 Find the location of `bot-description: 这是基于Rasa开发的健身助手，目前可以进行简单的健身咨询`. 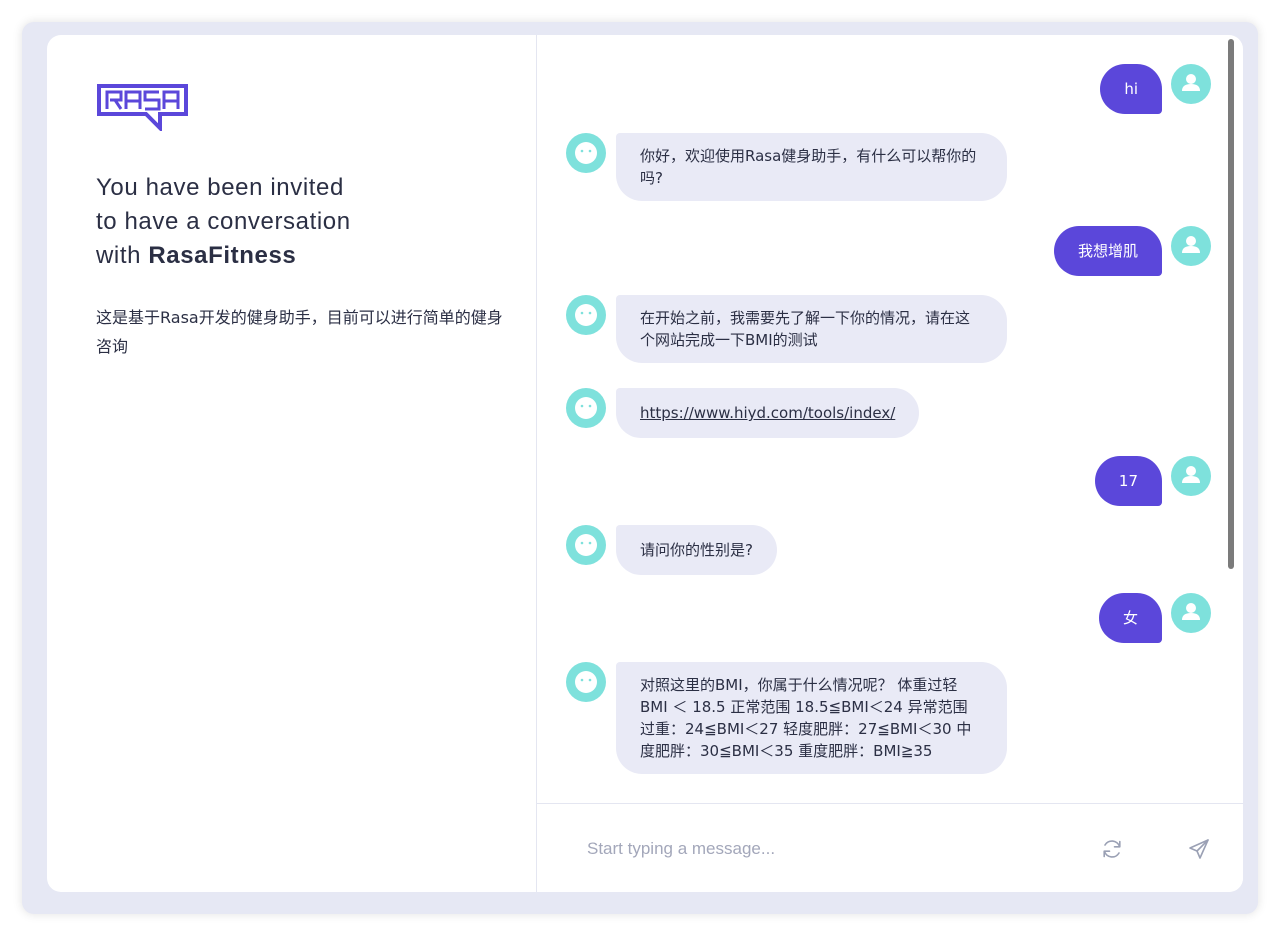

bot-description: 这是基于Rasa开发的健身助手，目前可以进行简单的健身咨询 is located at coordinates (299, 332).